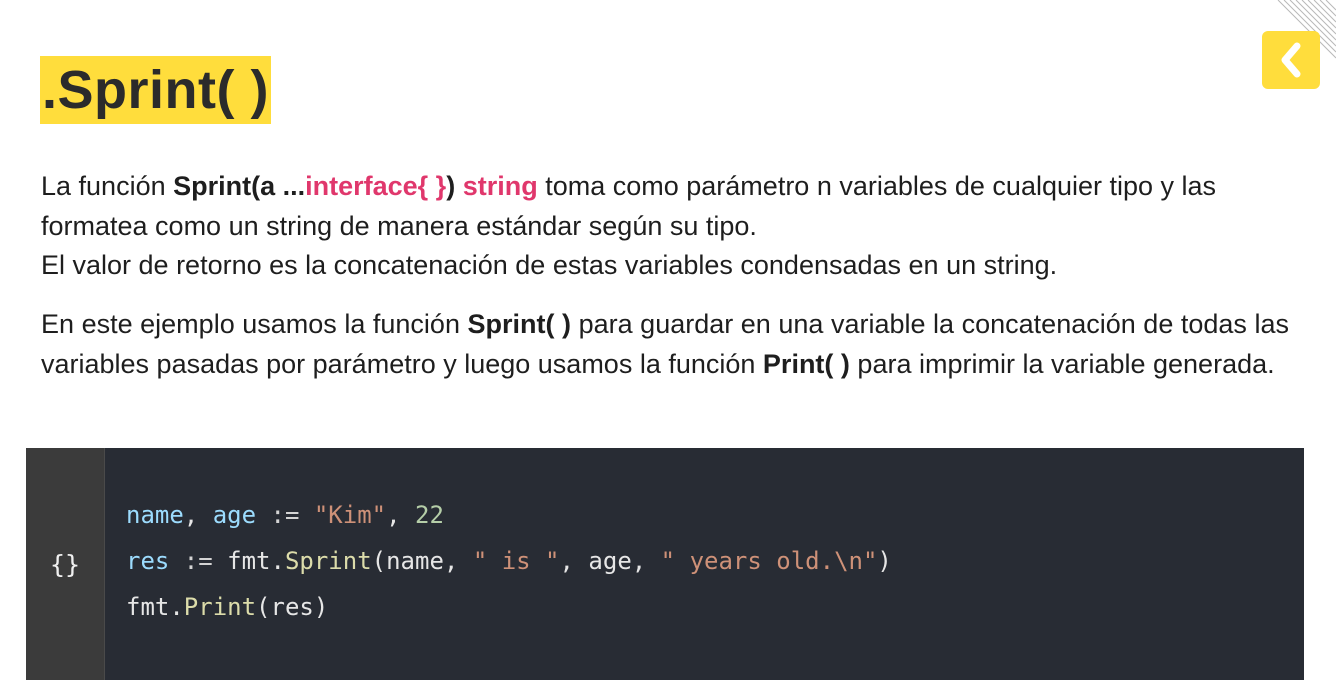 The height and width of the screenshot is (692, 1336). I want to click on text-print-bold: Print( ), so click(806, 363).